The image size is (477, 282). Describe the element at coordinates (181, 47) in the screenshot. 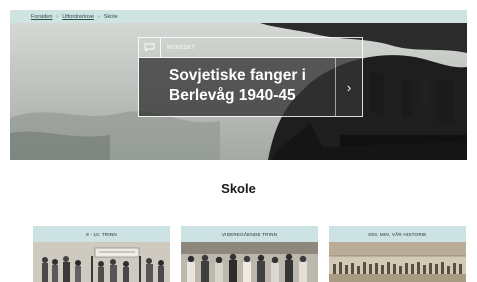

I see `card-tag: Nordset` at that location.